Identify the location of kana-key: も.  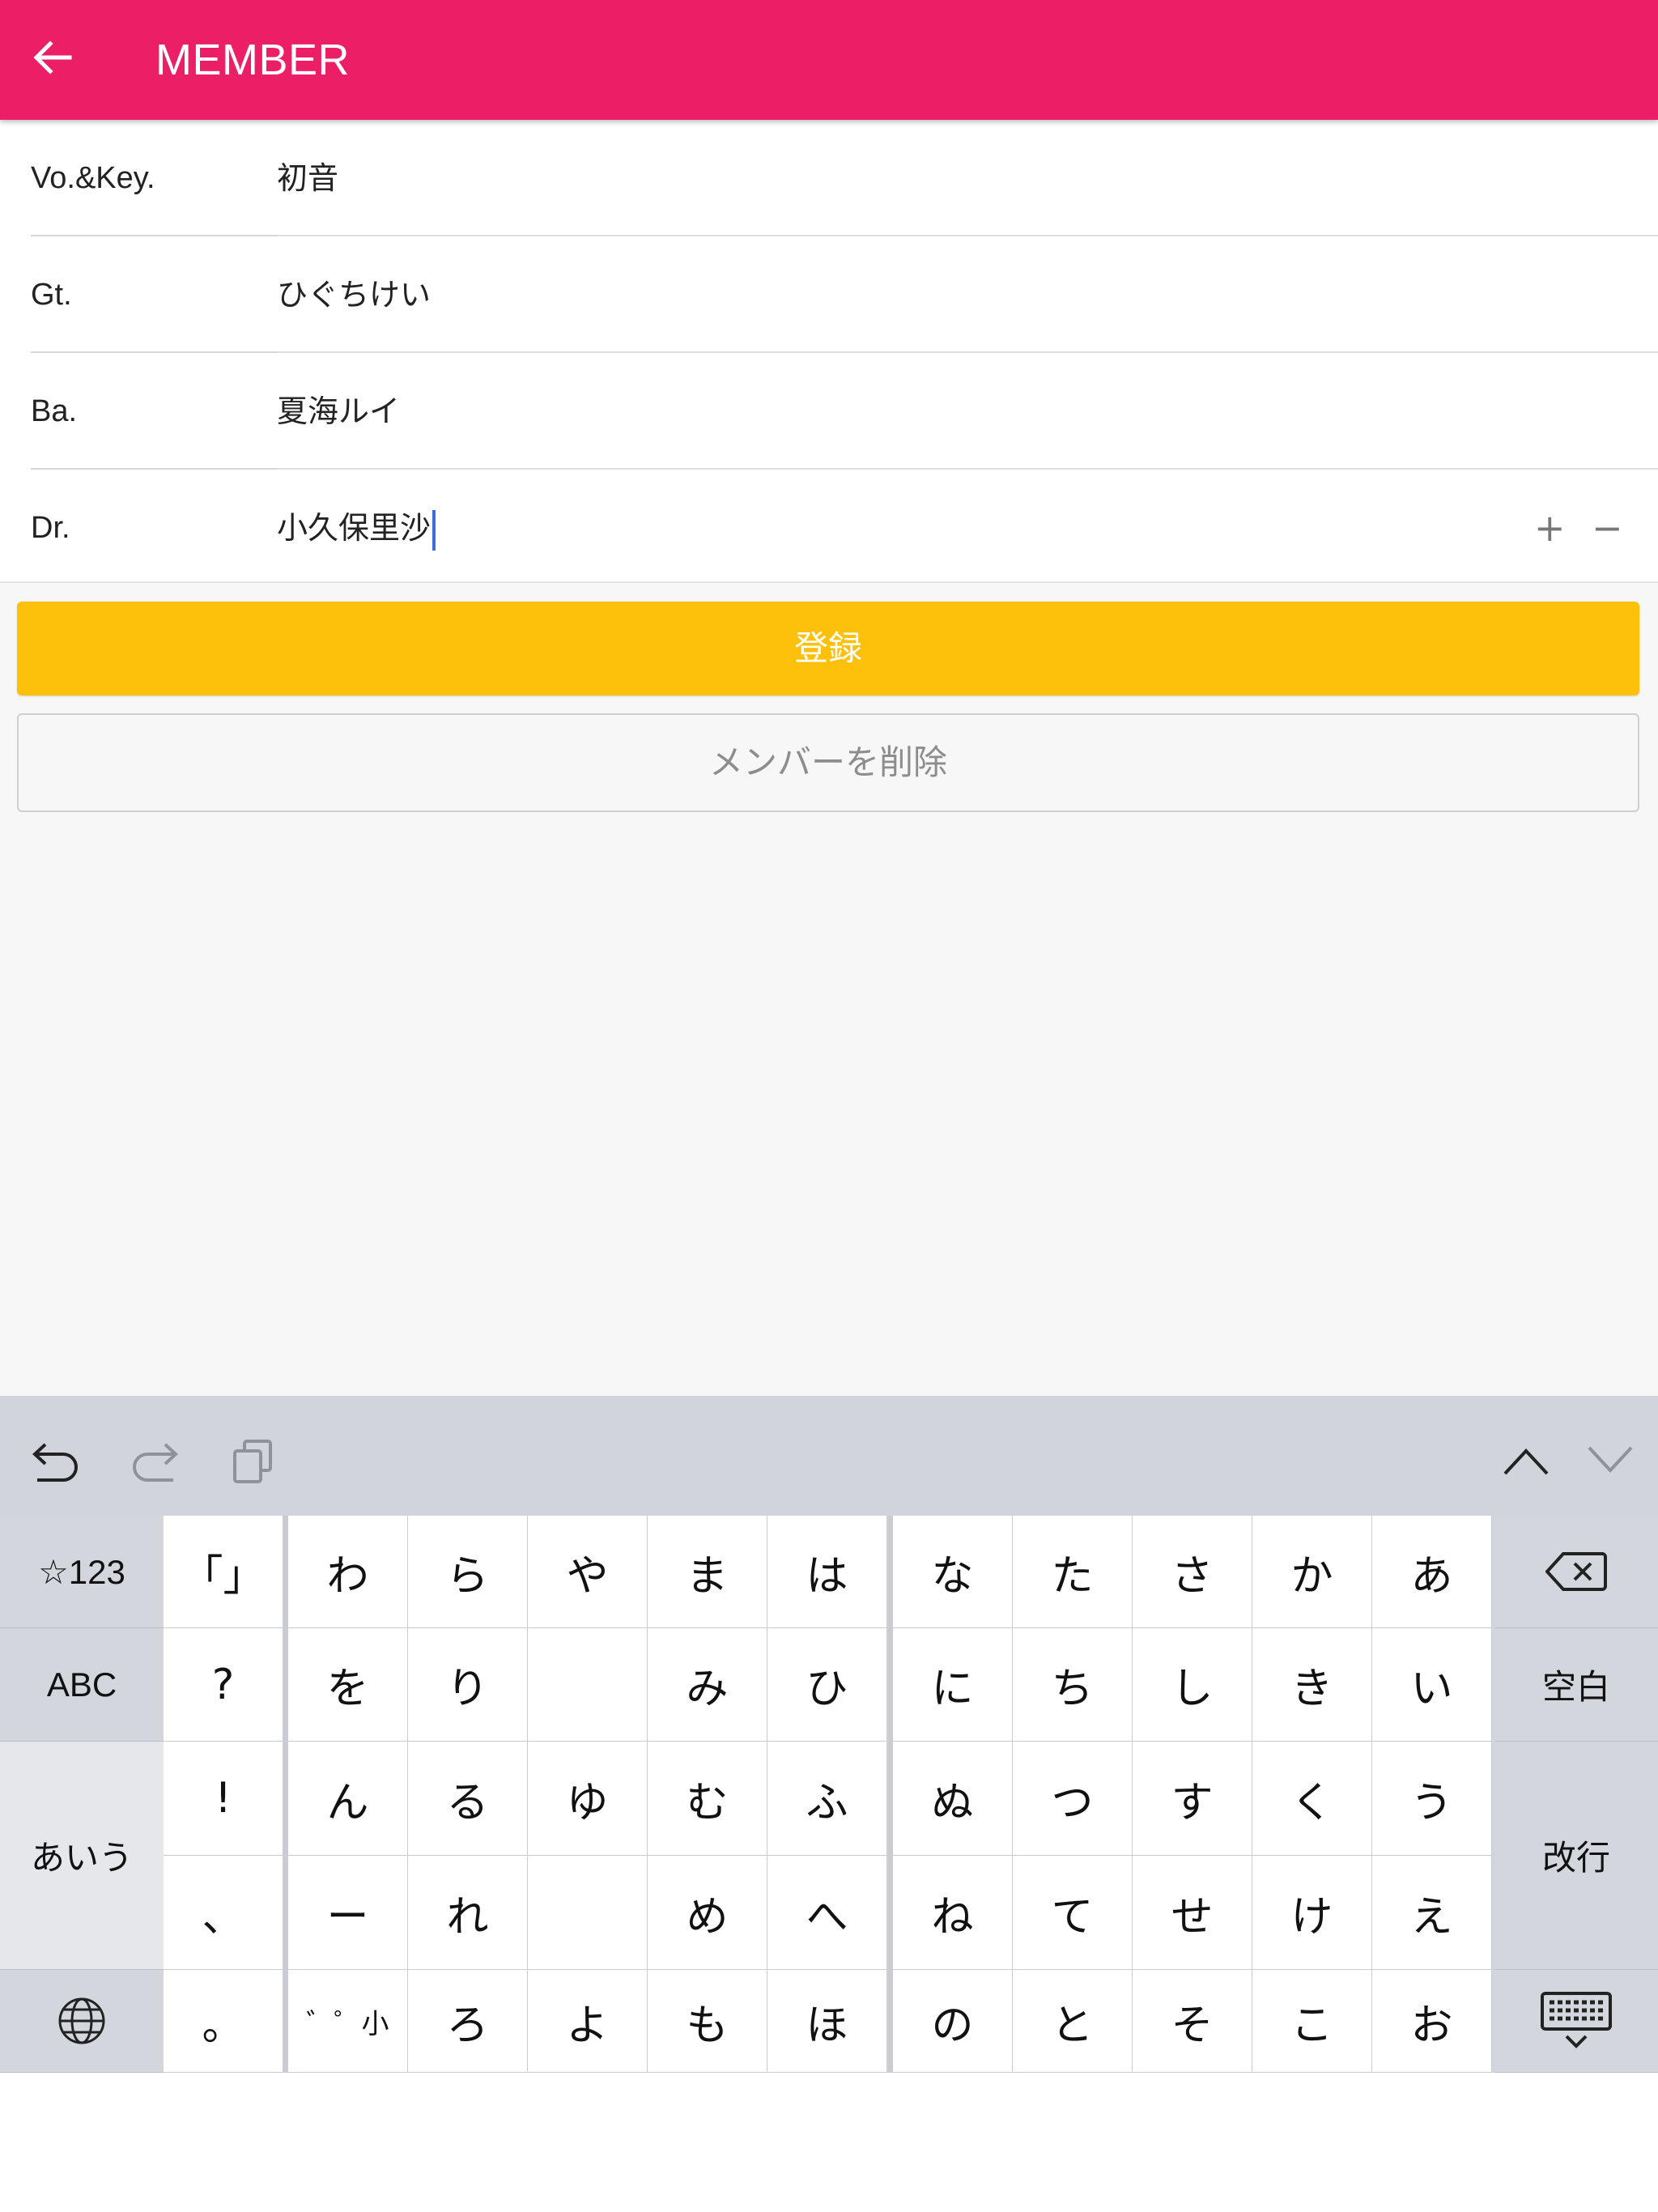
(707, 2022).